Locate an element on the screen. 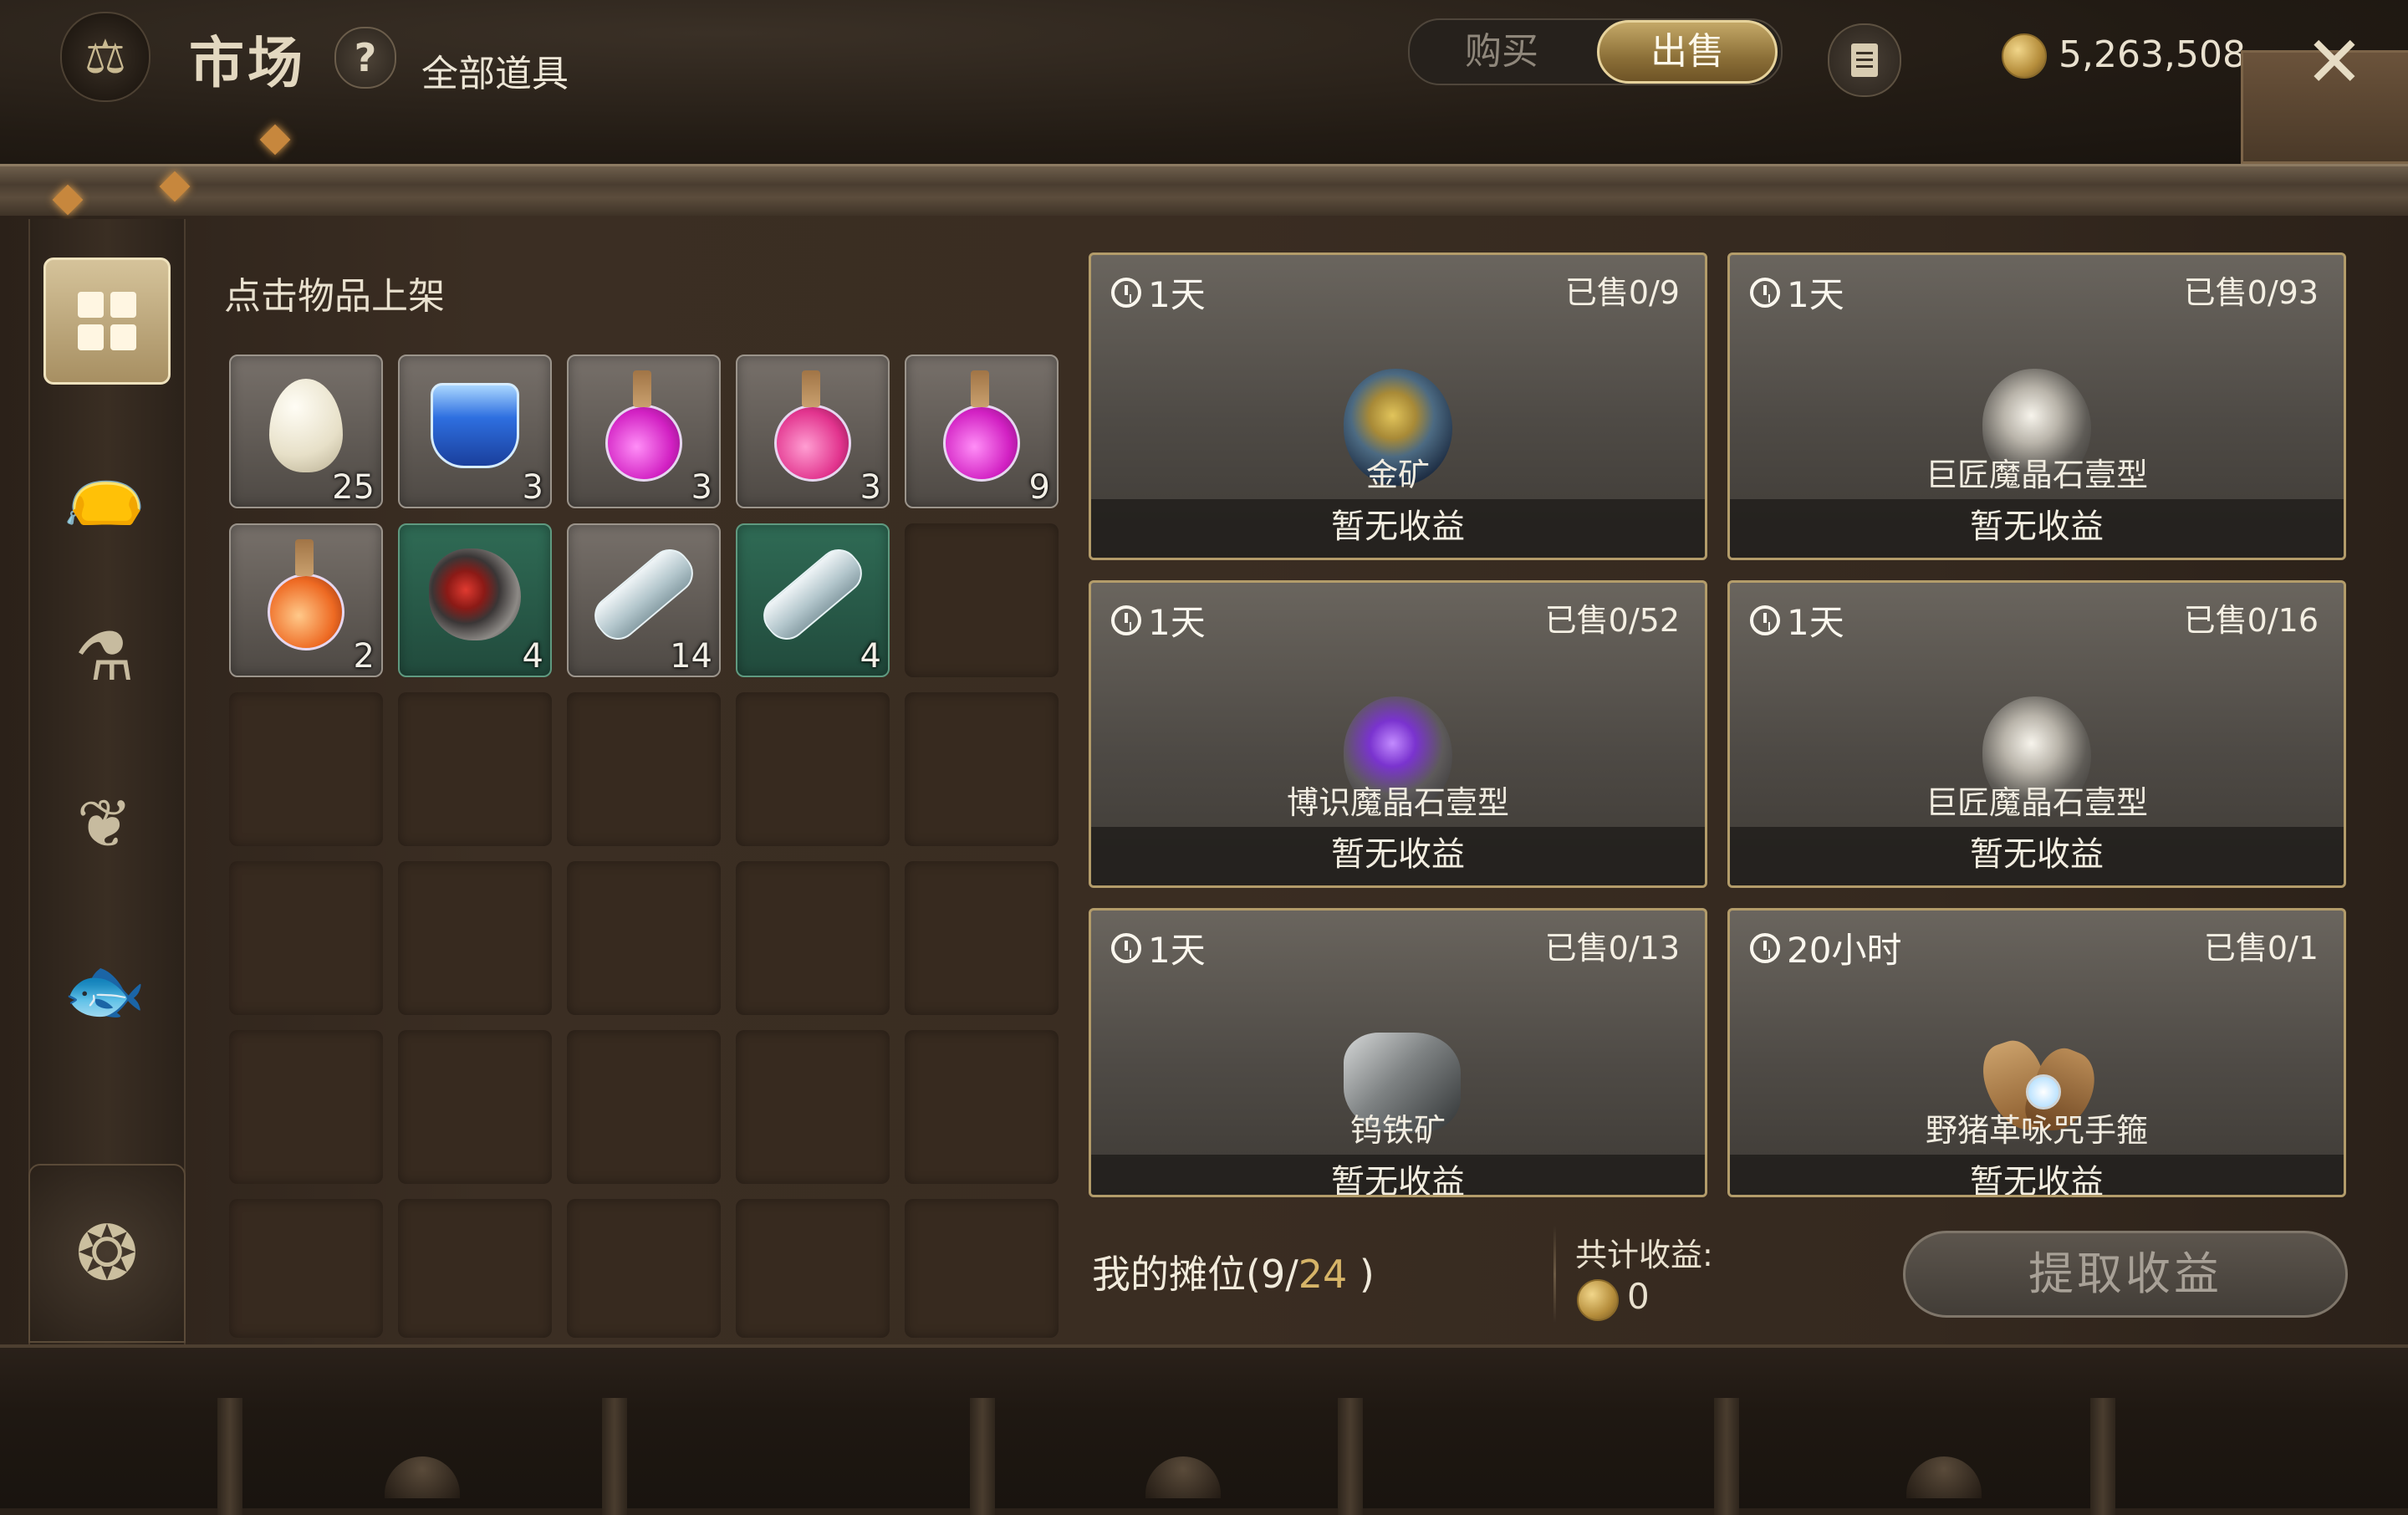 The image size is (2408, 1515). listing-name: 野猪革咏咒手箍 is located at coordinates (2037, 1130).